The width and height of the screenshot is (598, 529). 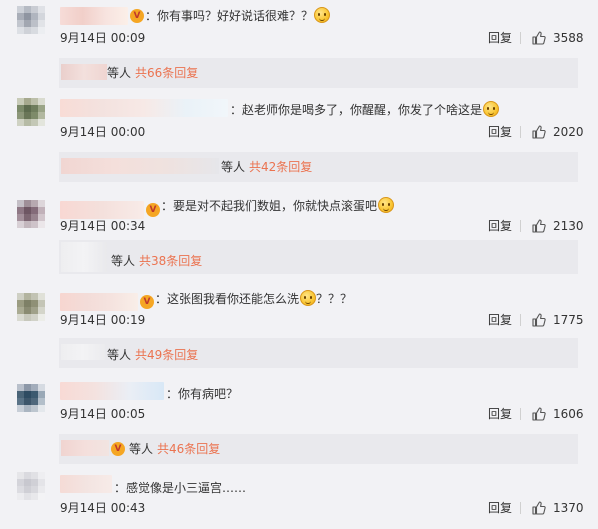 I want to click on comment-timestamp: 9月14日 00:43, so click(x=103, y=508).